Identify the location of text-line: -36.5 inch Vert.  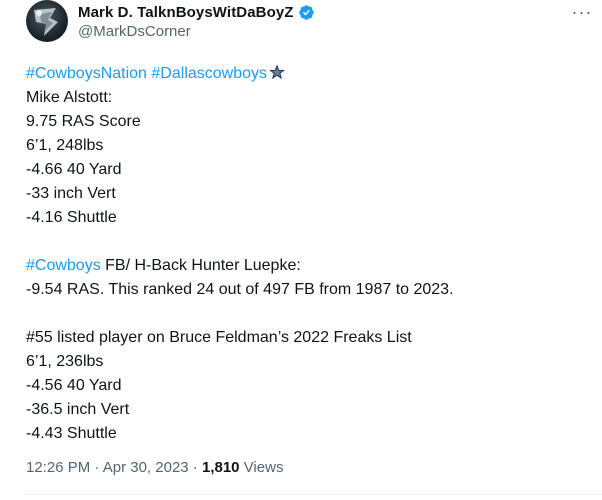
(78, 409).